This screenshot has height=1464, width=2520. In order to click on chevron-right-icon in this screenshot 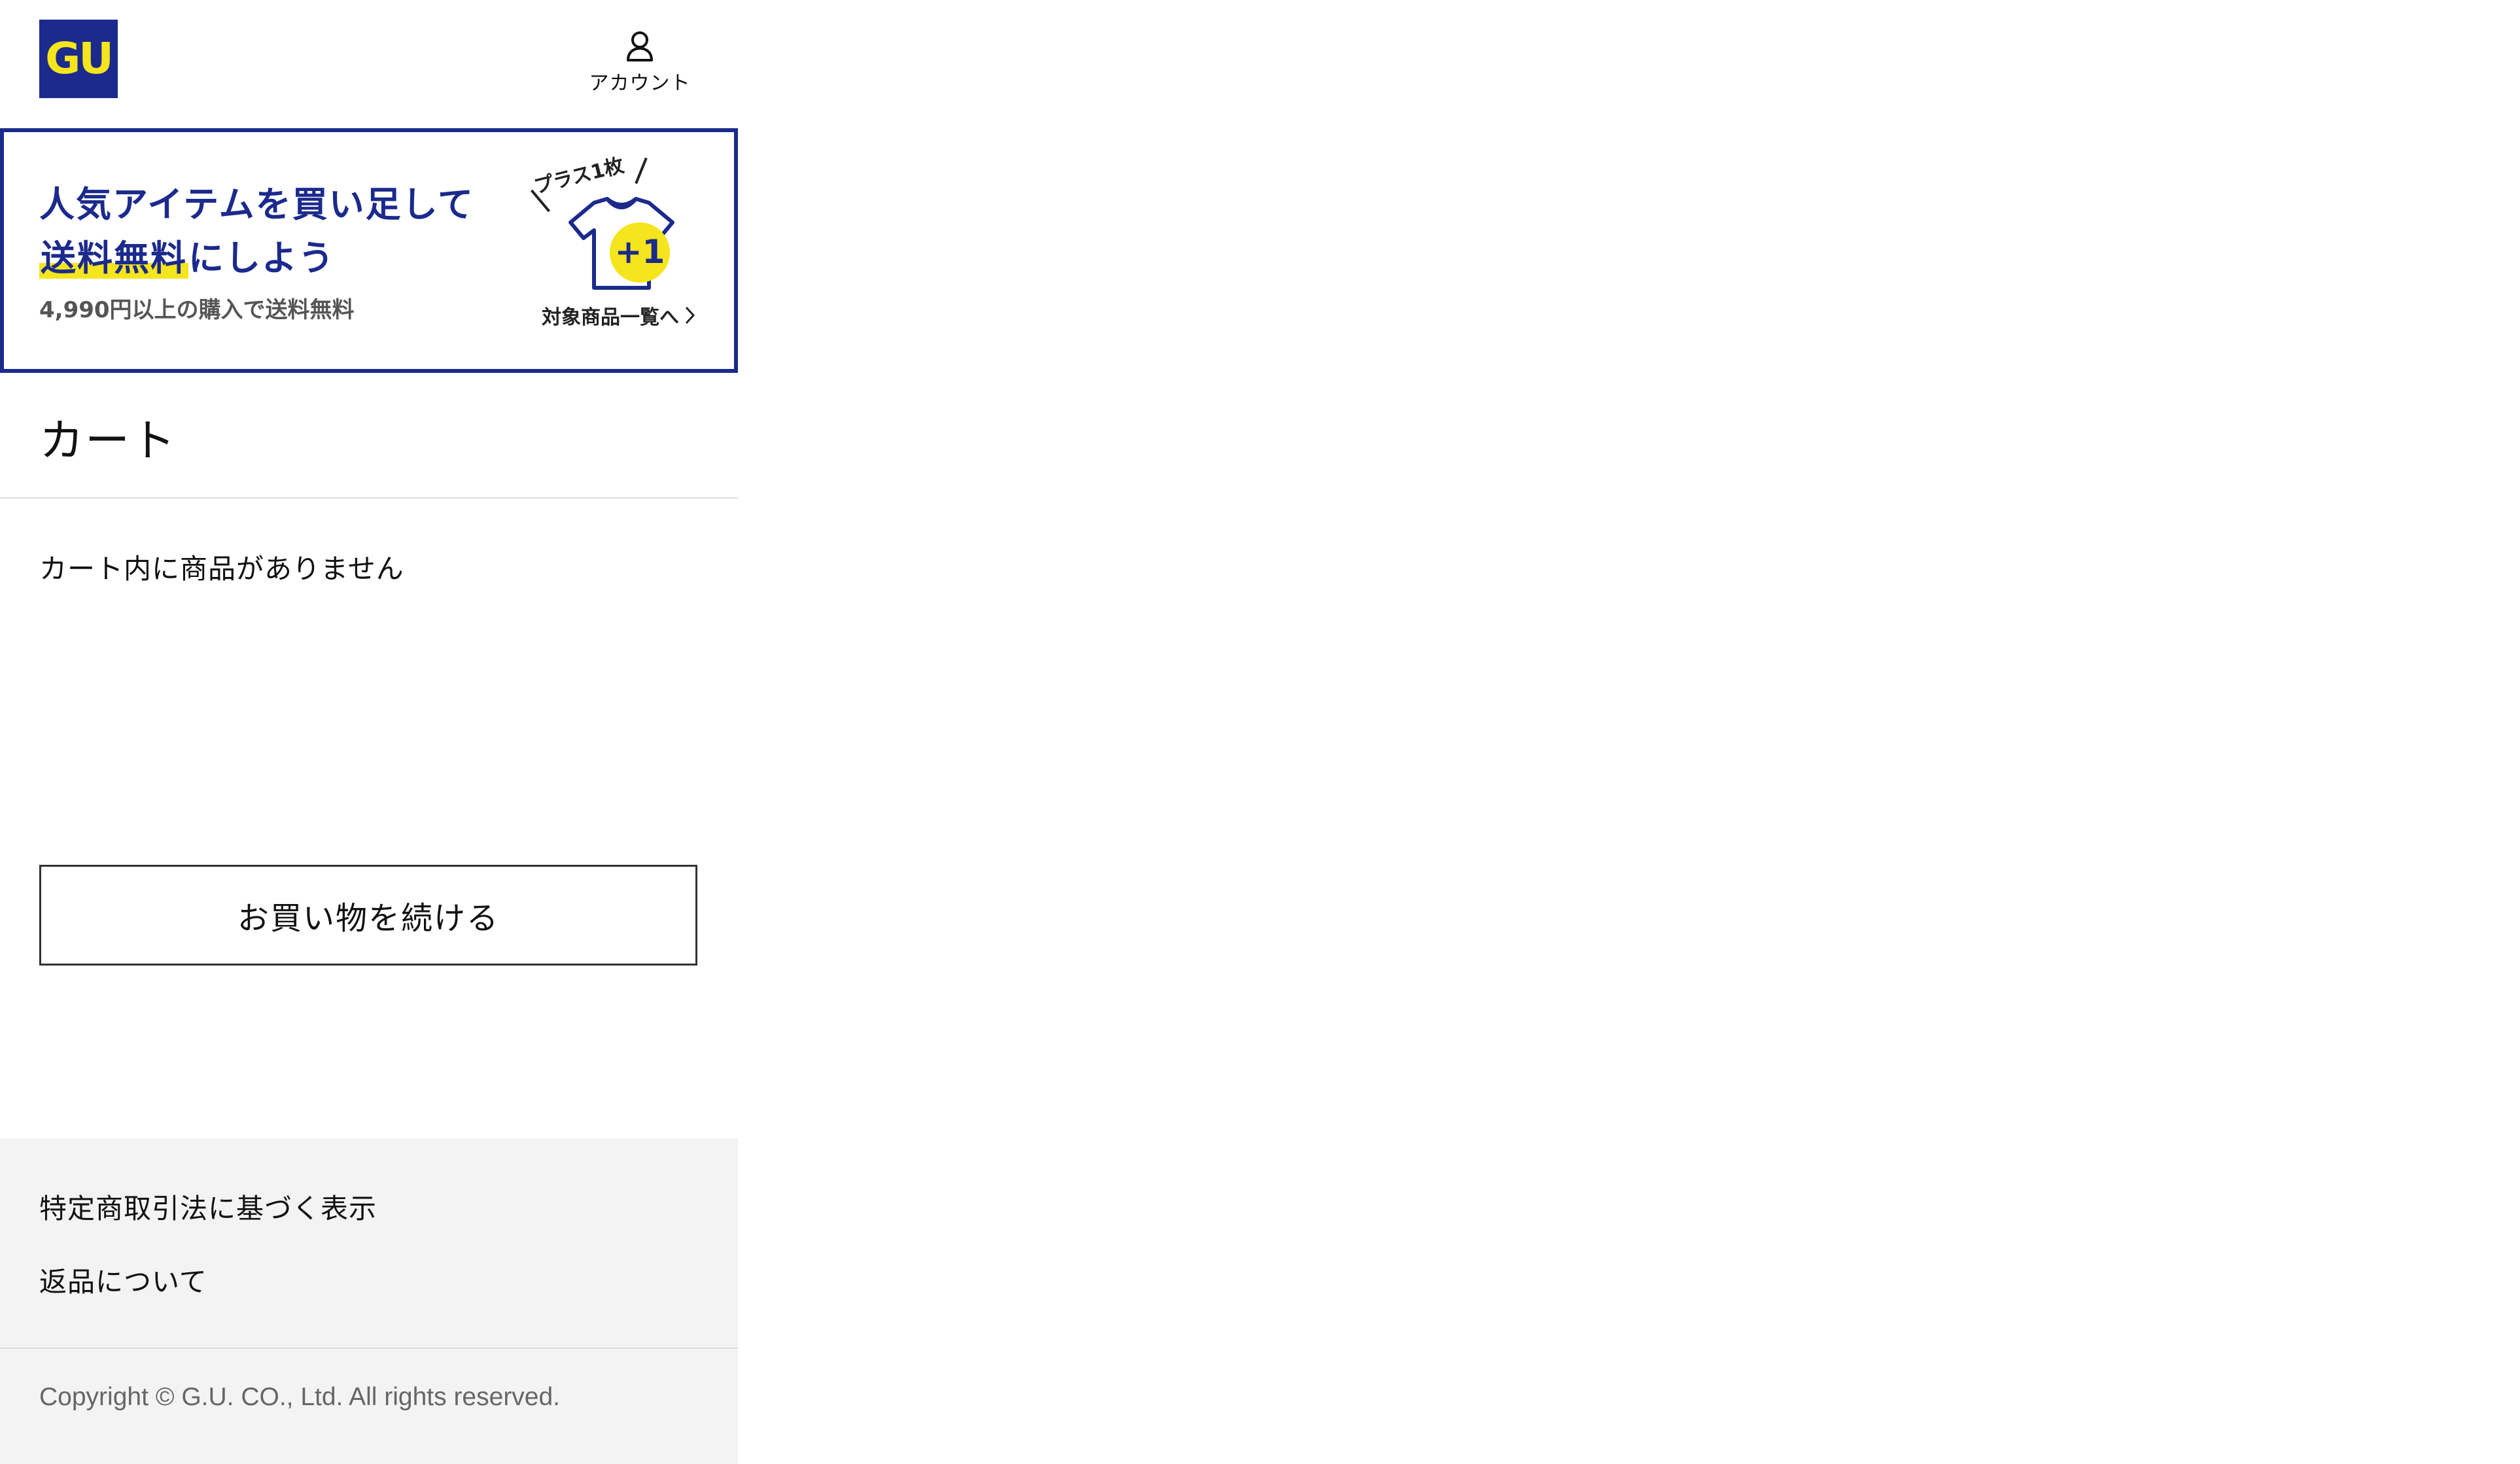, I will do `click(690, 315)`.